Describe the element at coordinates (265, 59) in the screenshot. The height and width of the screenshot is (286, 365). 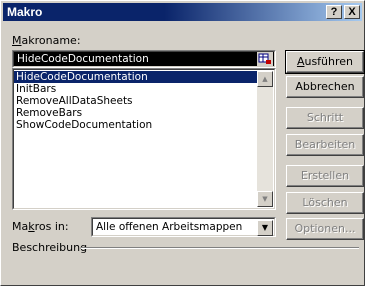
I see `ref-edit-icon` at that location.